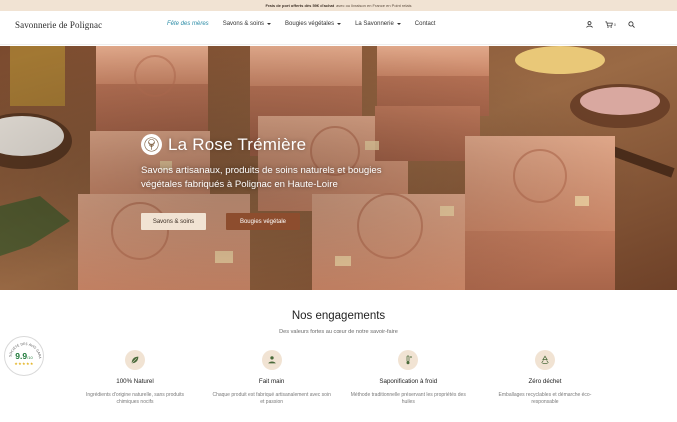 This screenshot has height=422, width=677. What do you see at coordinates (135, 381) in the screenshot?
I see `feature-title: 100% Naturel` at bounding box center [135, 381].